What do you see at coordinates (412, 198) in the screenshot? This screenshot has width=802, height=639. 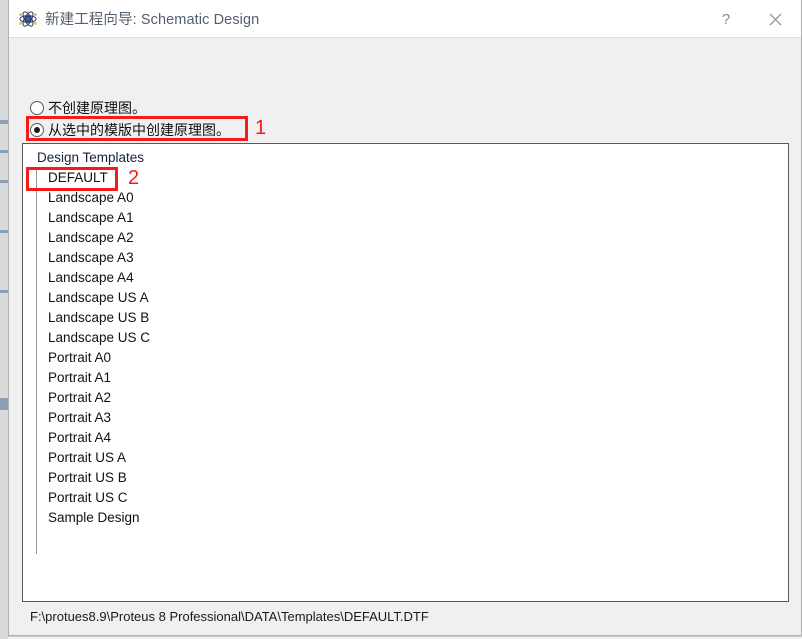 I see `list-item: Landscape A0` at bounding box center [412, 198].